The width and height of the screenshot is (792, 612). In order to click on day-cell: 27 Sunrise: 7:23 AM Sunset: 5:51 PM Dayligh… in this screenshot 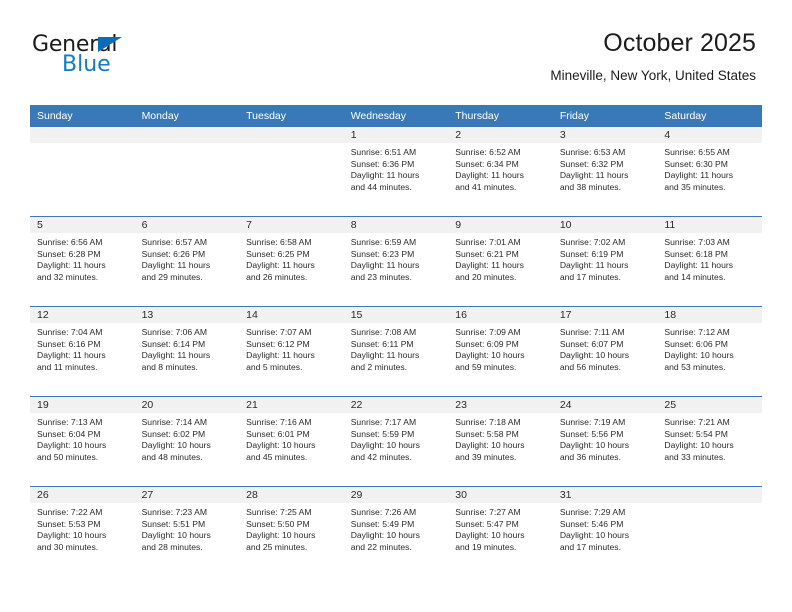, I will do `click(187, 531)`.